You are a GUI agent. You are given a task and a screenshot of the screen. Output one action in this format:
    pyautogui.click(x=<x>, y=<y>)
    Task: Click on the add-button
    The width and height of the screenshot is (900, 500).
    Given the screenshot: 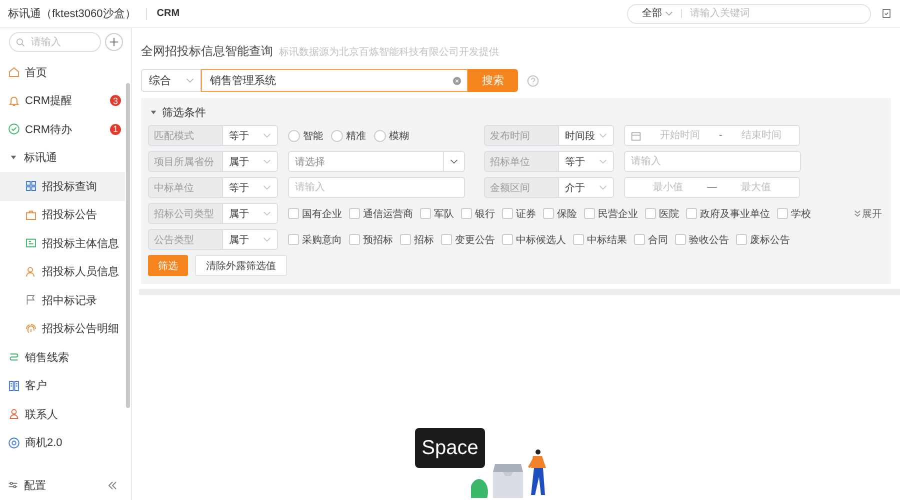 What is the action you would take?
    pyautogui.click(x=114, y=42)
    